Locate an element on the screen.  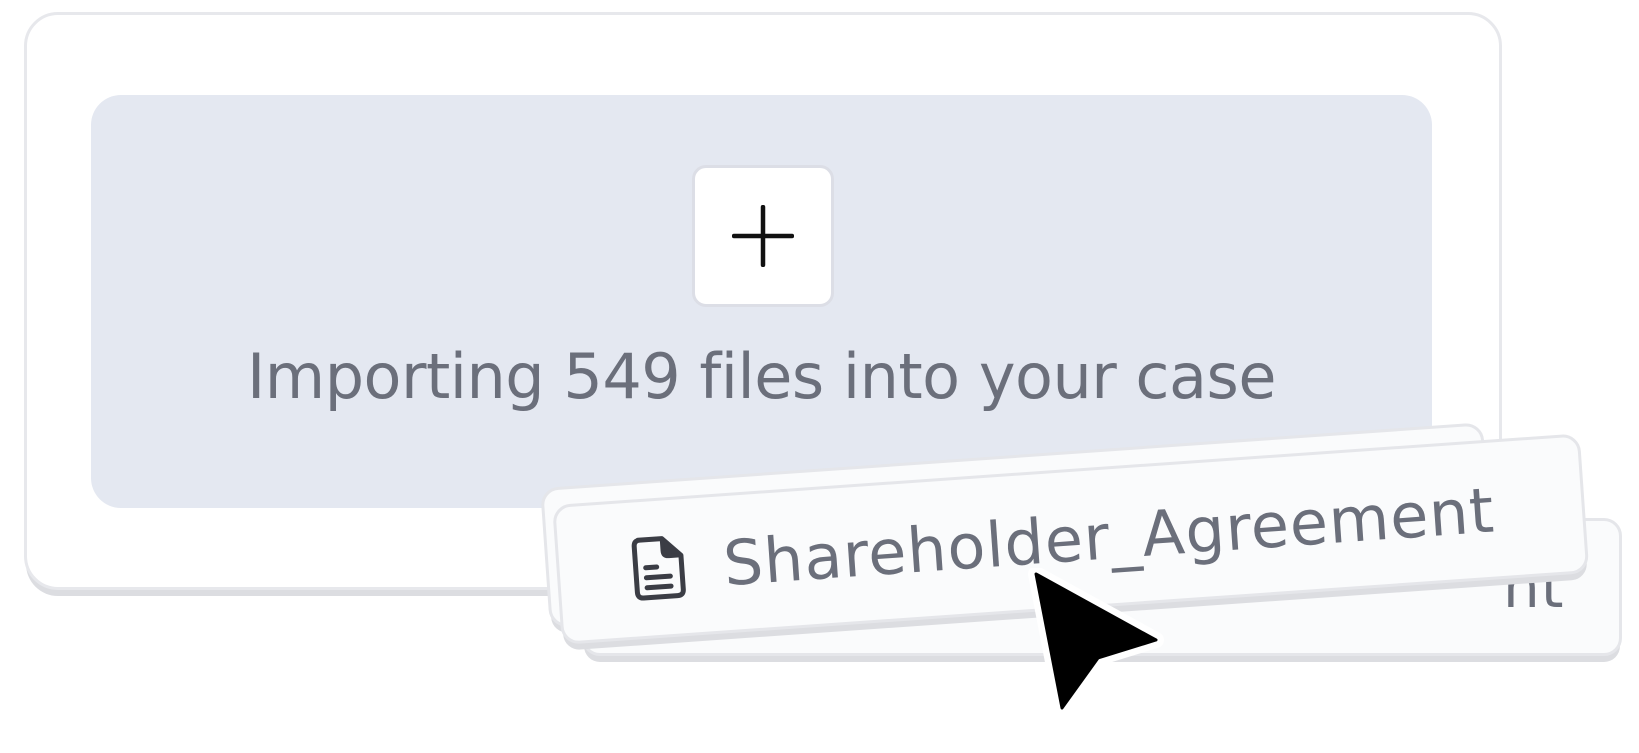
add-files-button is located at coordinates (763, 236).